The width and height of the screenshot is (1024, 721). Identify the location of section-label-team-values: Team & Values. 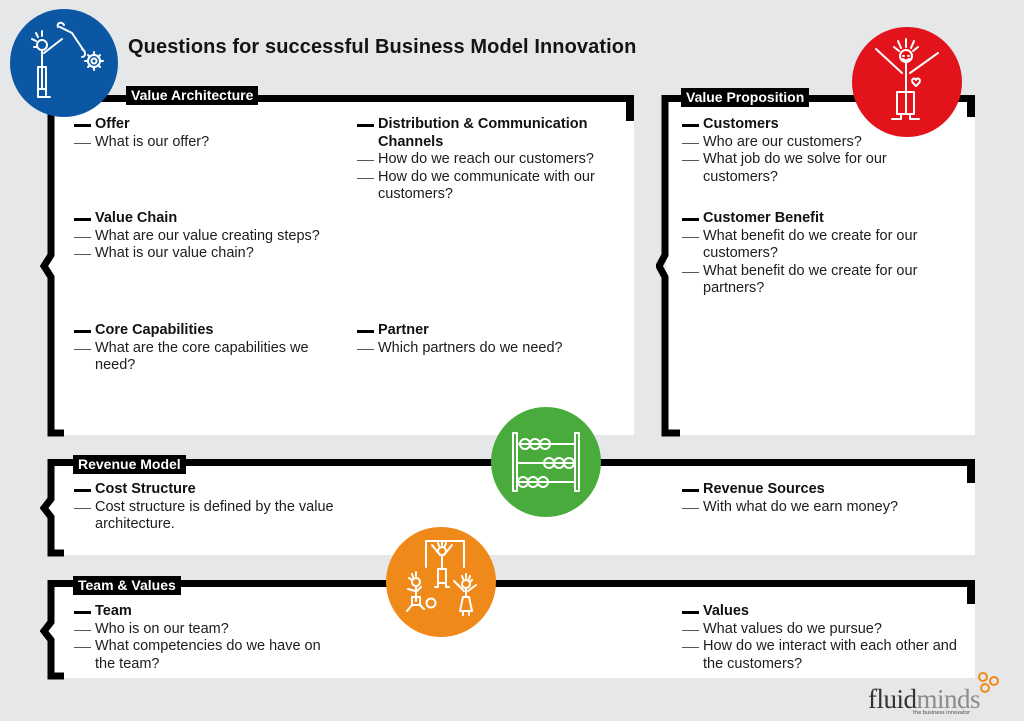
(127, 585).